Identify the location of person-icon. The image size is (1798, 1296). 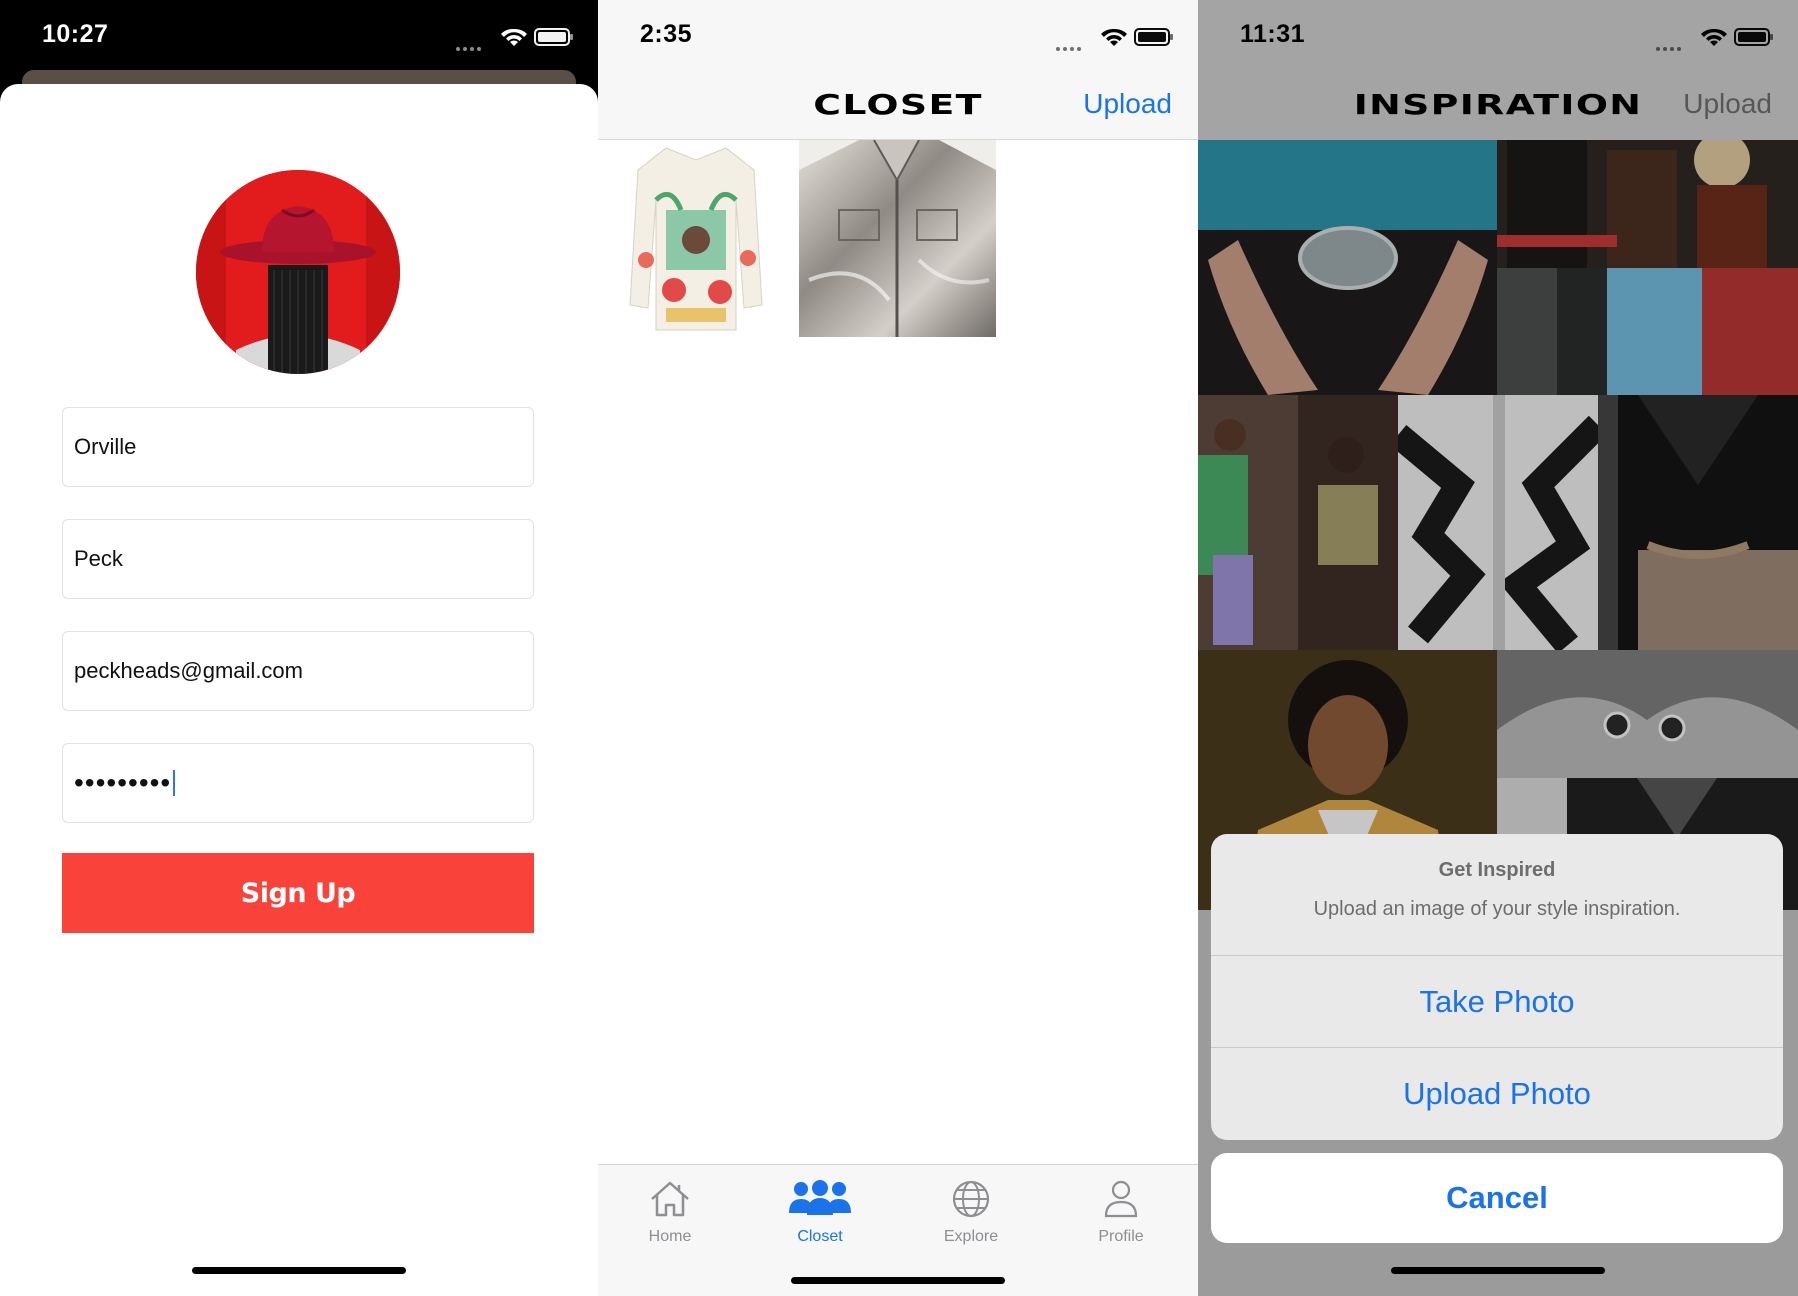
(1121, 1199).